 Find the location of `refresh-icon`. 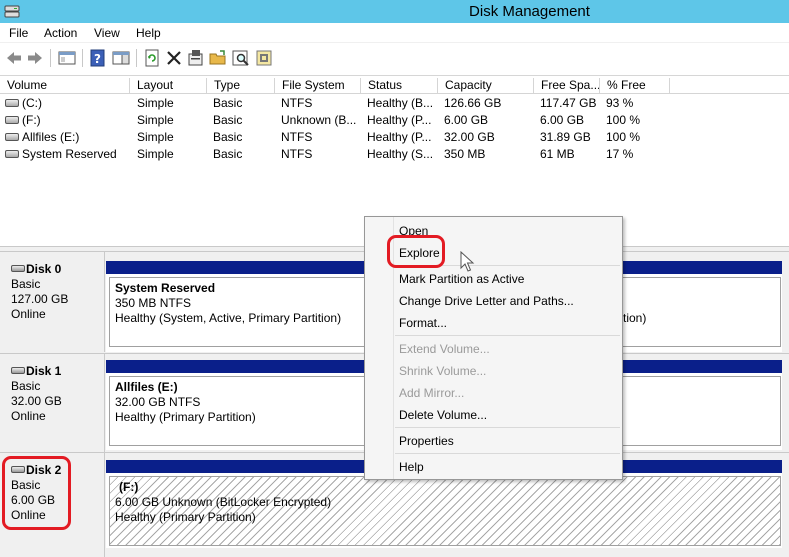

refresh-icon is located at coordinates (152, 58).